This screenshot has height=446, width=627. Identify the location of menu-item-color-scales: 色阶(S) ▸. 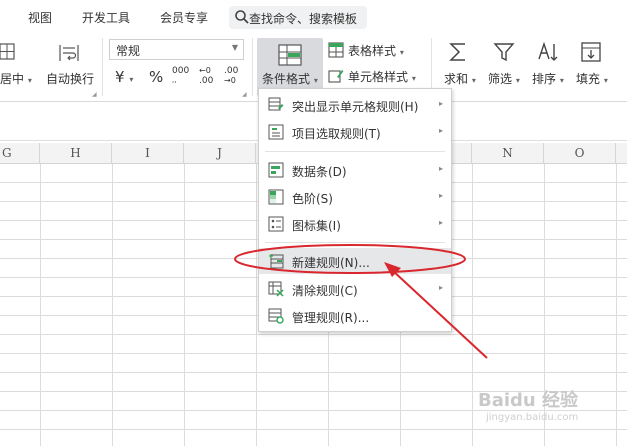
(355, 197).